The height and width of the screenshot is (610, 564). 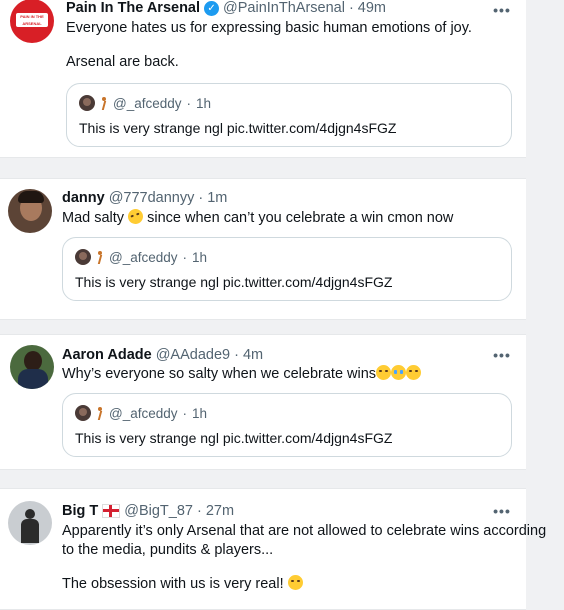 I want to click on tweet-text-part: Mad salty, so click(x=93, y=218).